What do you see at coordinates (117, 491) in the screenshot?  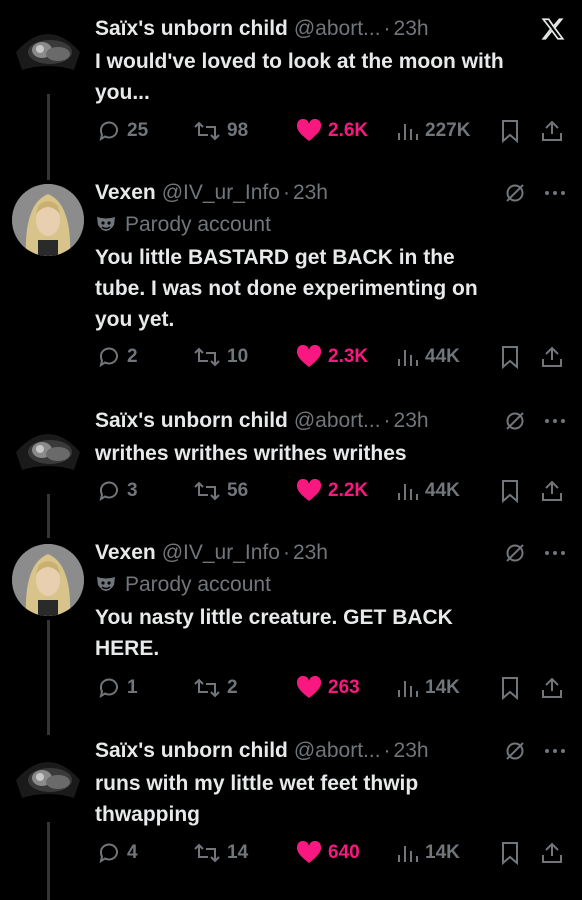 I see `reply-button: 3` at bounding box center [117, 491].